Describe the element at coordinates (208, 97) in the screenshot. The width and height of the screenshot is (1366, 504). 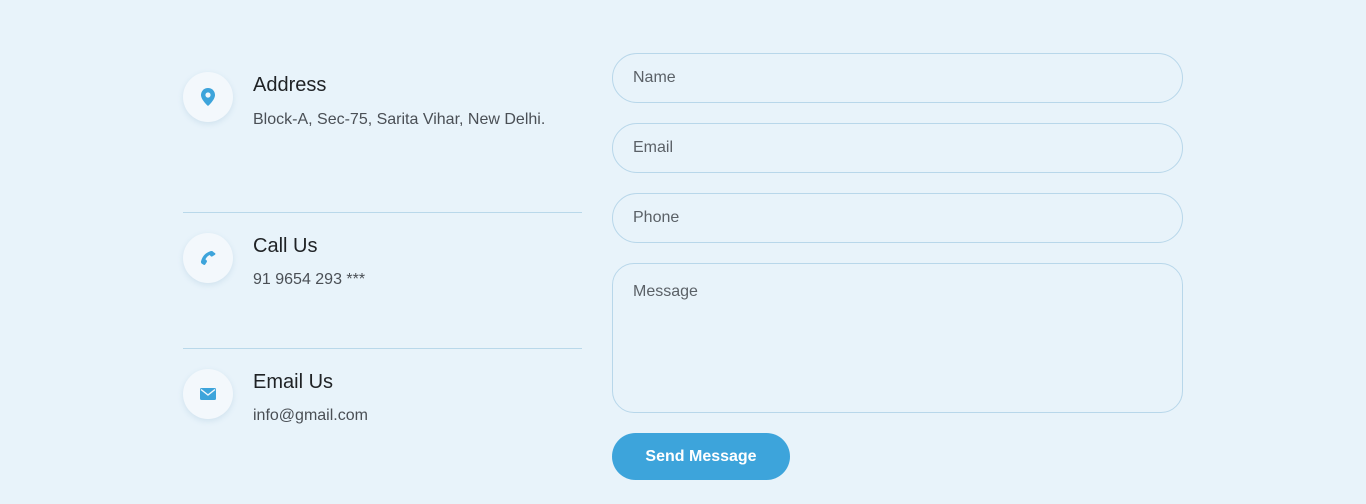
I see `map-pin-icon` at that location.